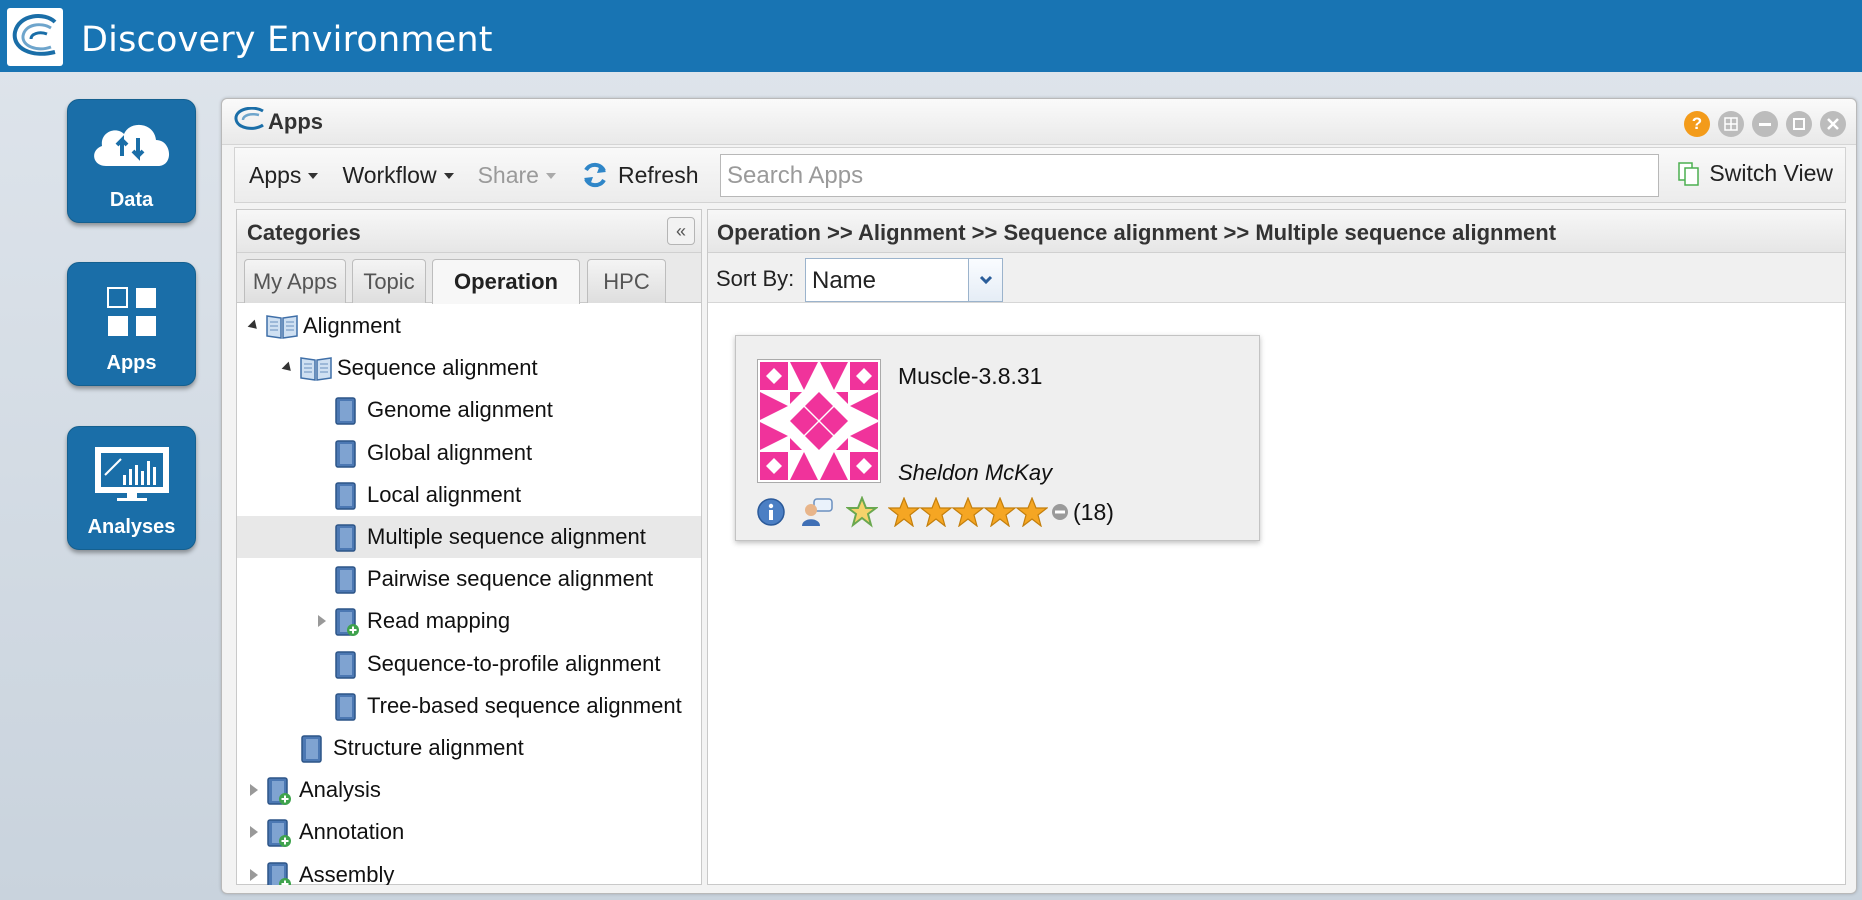  What do you see at coordinates (1276, 278) in the screenshot?
I see `sort-bar: Sort By: Name` at bounding box center [1276, 278].